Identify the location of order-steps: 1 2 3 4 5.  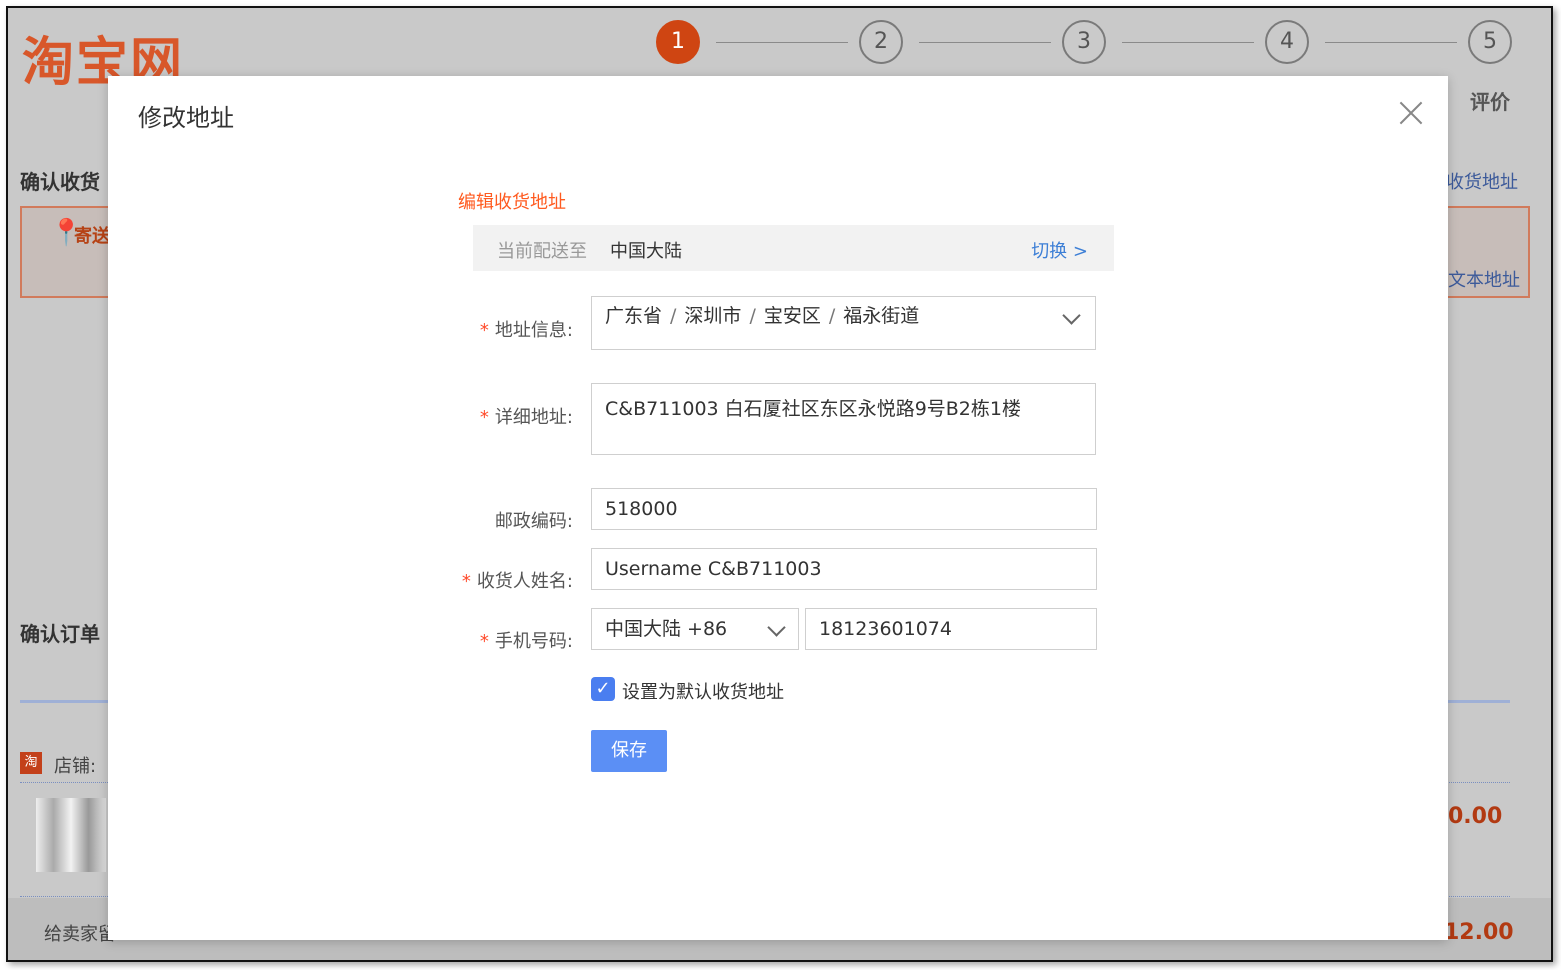
(1091, 50).